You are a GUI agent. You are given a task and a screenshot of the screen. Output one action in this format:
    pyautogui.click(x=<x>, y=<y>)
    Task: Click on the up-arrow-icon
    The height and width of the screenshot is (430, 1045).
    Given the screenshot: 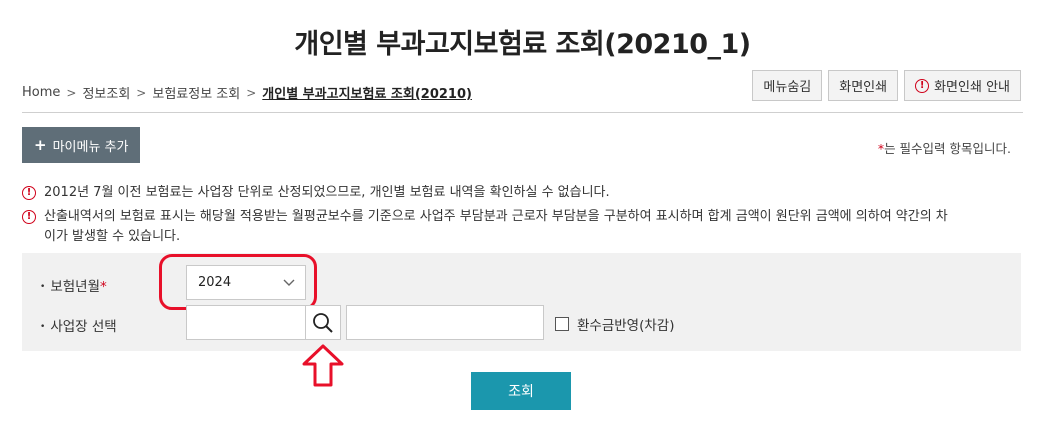 What is the action you would take?
    pyautogui.click(x=323, y=365)
    